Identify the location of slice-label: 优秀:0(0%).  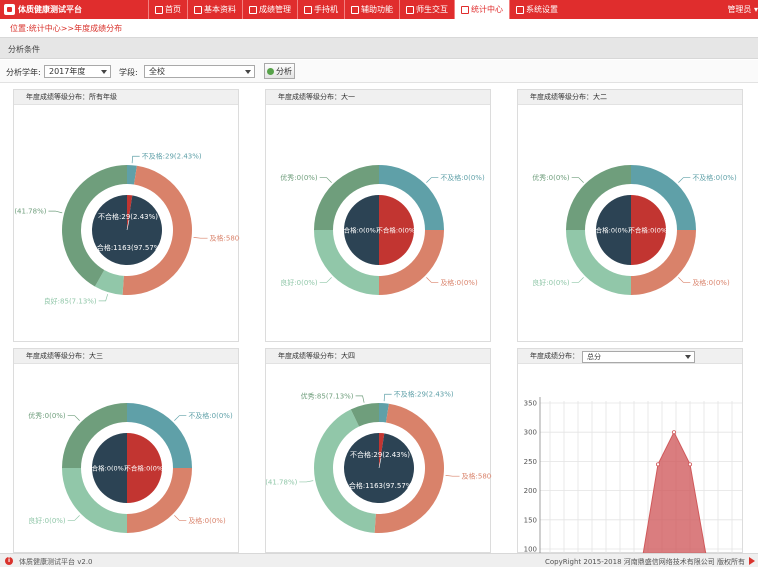
(299, 177).